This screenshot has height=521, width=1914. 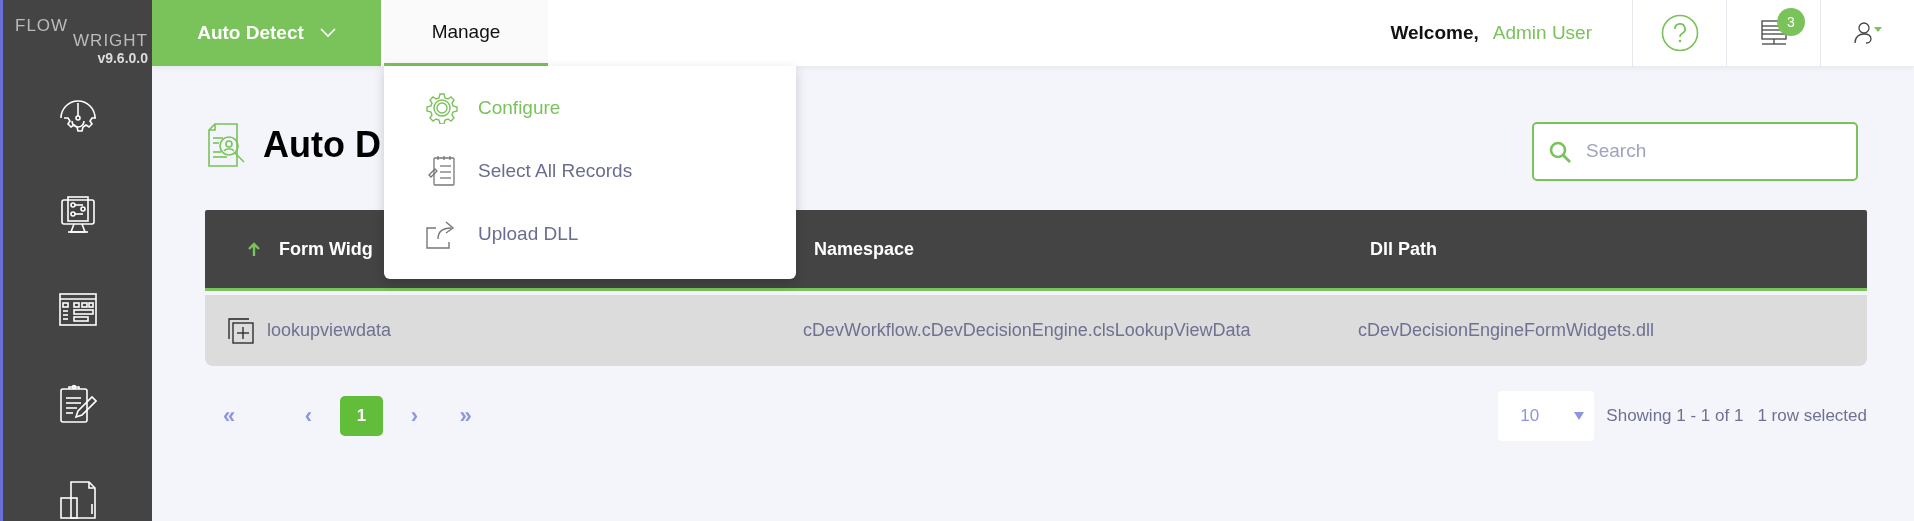 What do you see at coordinates (1675, 416) in the screenshot?
I see `record-count: Showing 1 - 1 of 1` at bounding box center [1675, 416].